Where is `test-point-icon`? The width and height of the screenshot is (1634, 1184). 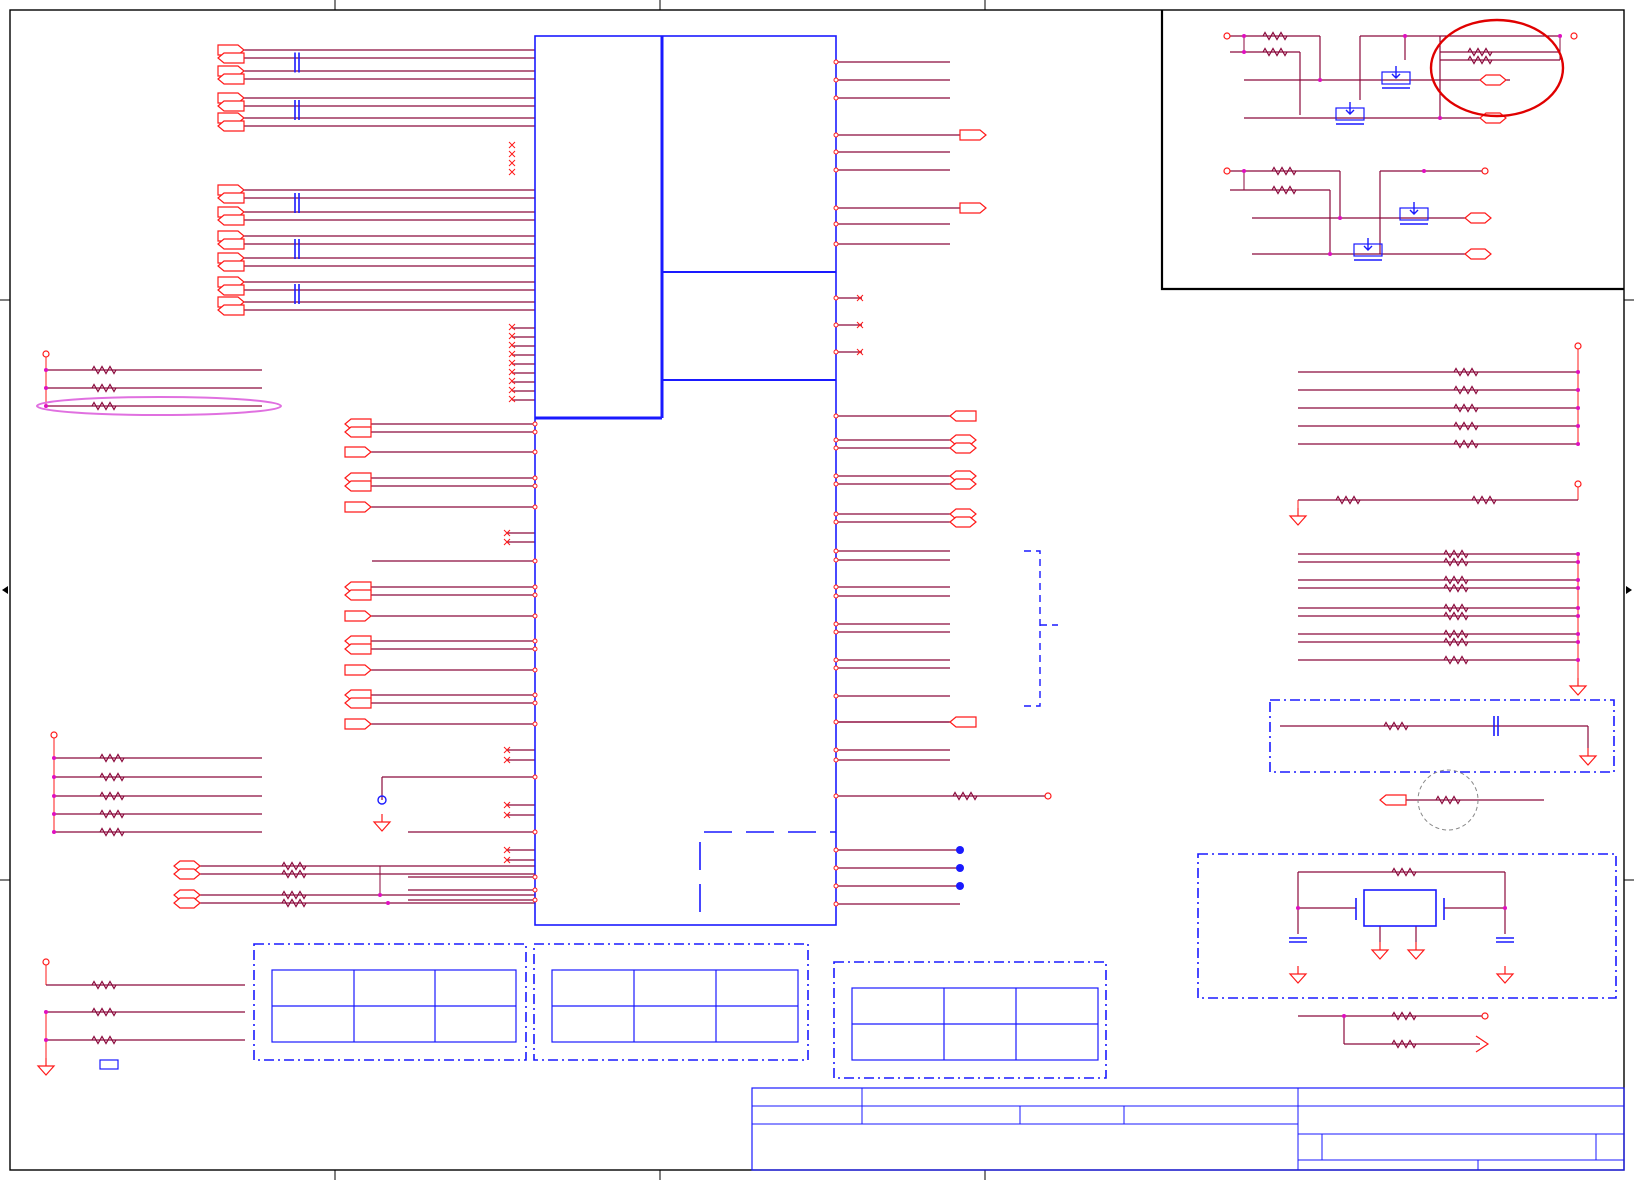
test-point-icon is located at coordinates (960, 850).